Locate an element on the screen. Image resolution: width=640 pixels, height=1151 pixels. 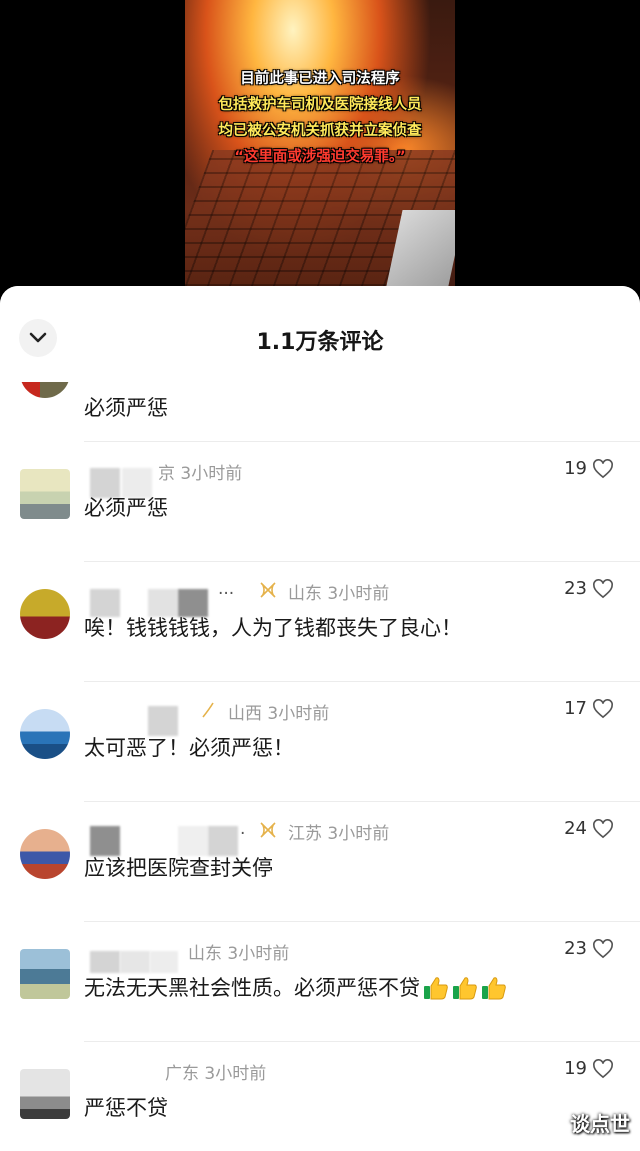
watermark: 谈点世 is located at coordinates (600, 1124).